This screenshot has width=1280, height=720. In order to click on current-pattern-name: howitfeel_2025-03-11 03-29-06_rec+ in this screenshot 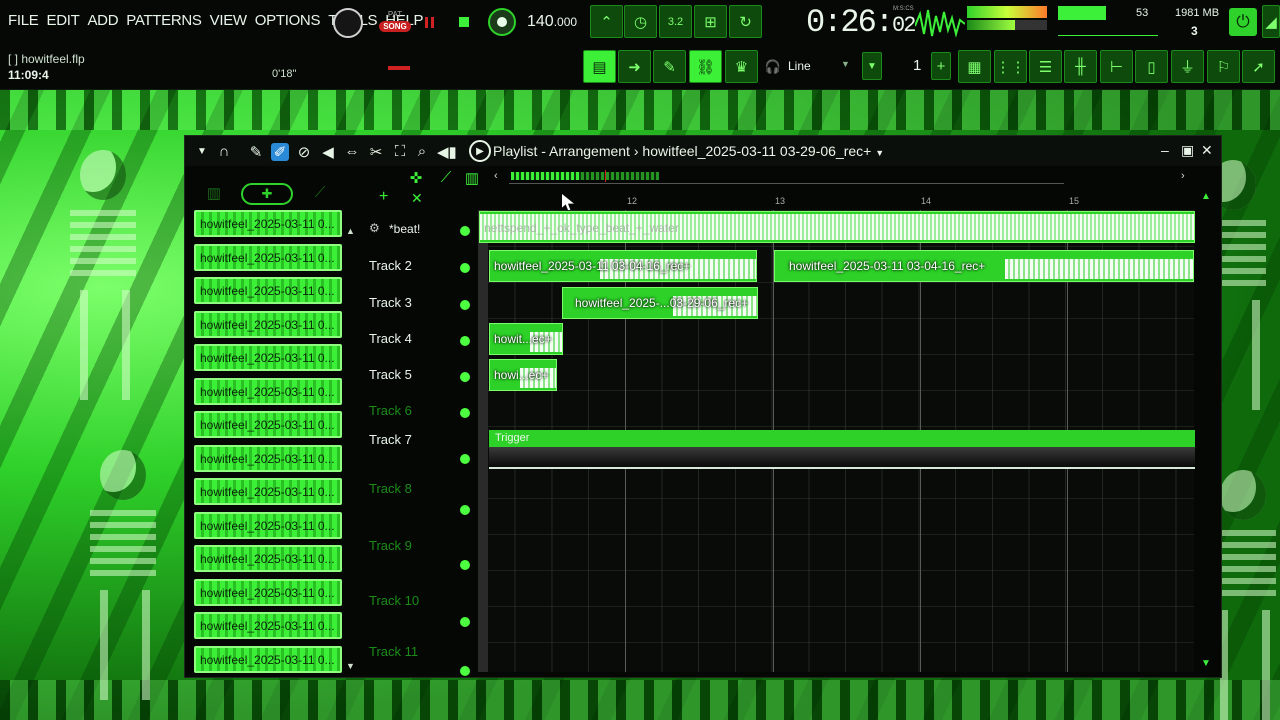, I will do `click(756, 151)`.